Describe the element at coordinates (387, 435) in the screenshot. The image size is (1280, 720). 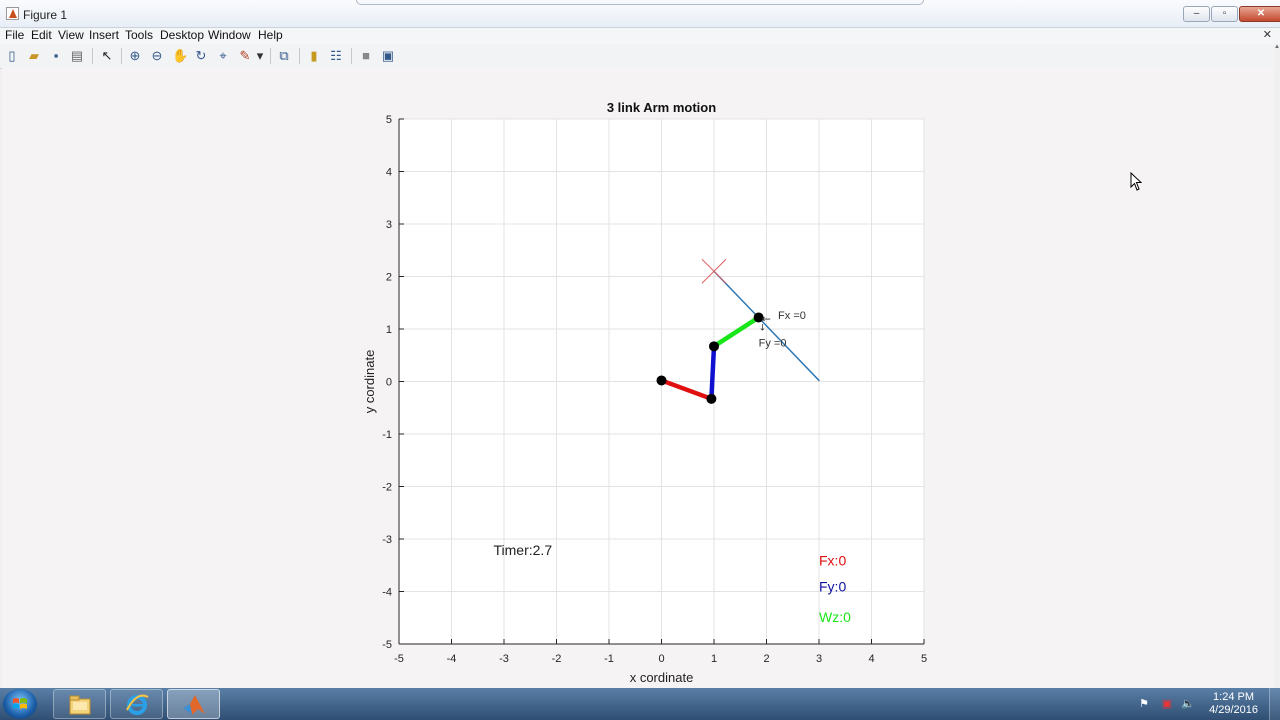
I see `y-tick-label: -1` at that location.